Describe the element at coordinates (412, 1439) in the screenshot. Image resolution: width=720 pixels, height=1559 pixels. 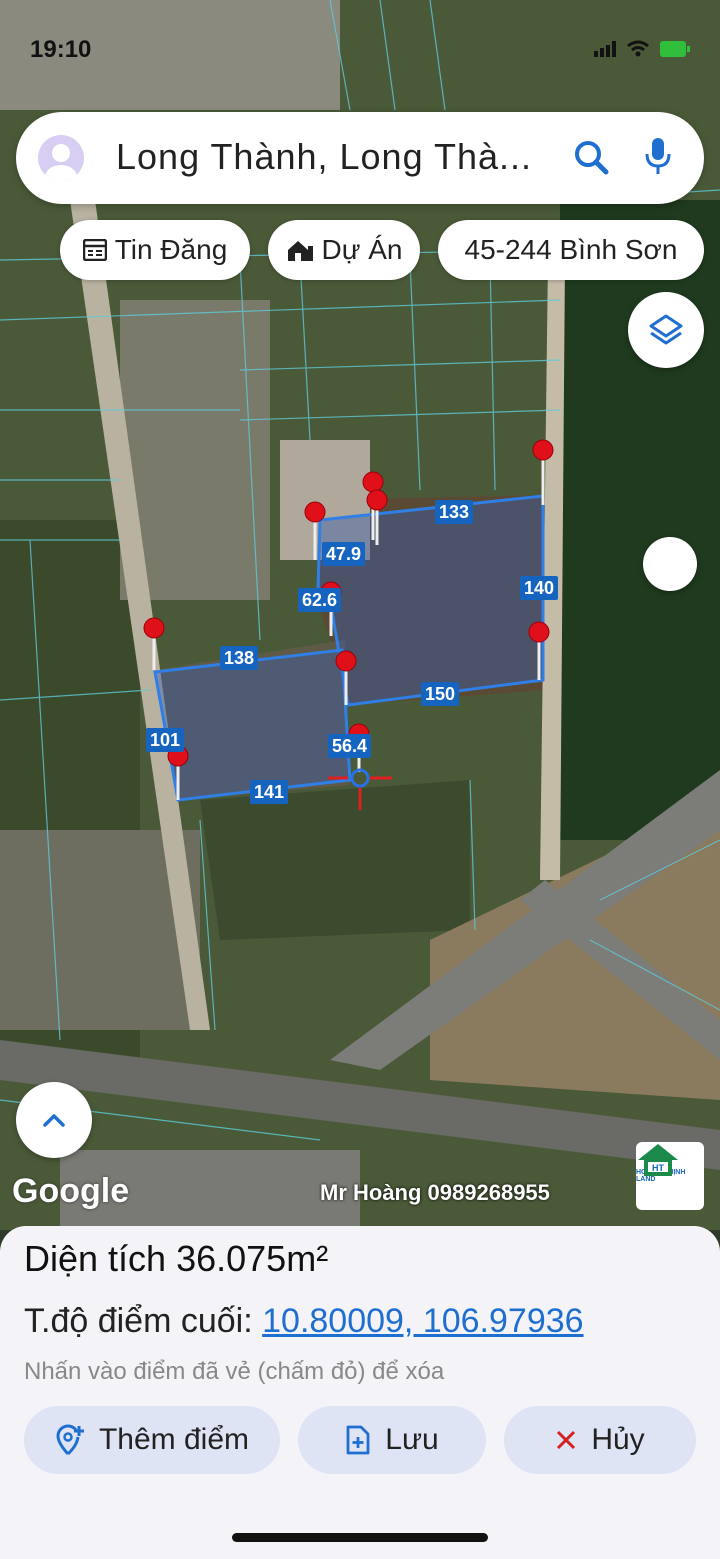
I see `save-label: Lưu` at that location.